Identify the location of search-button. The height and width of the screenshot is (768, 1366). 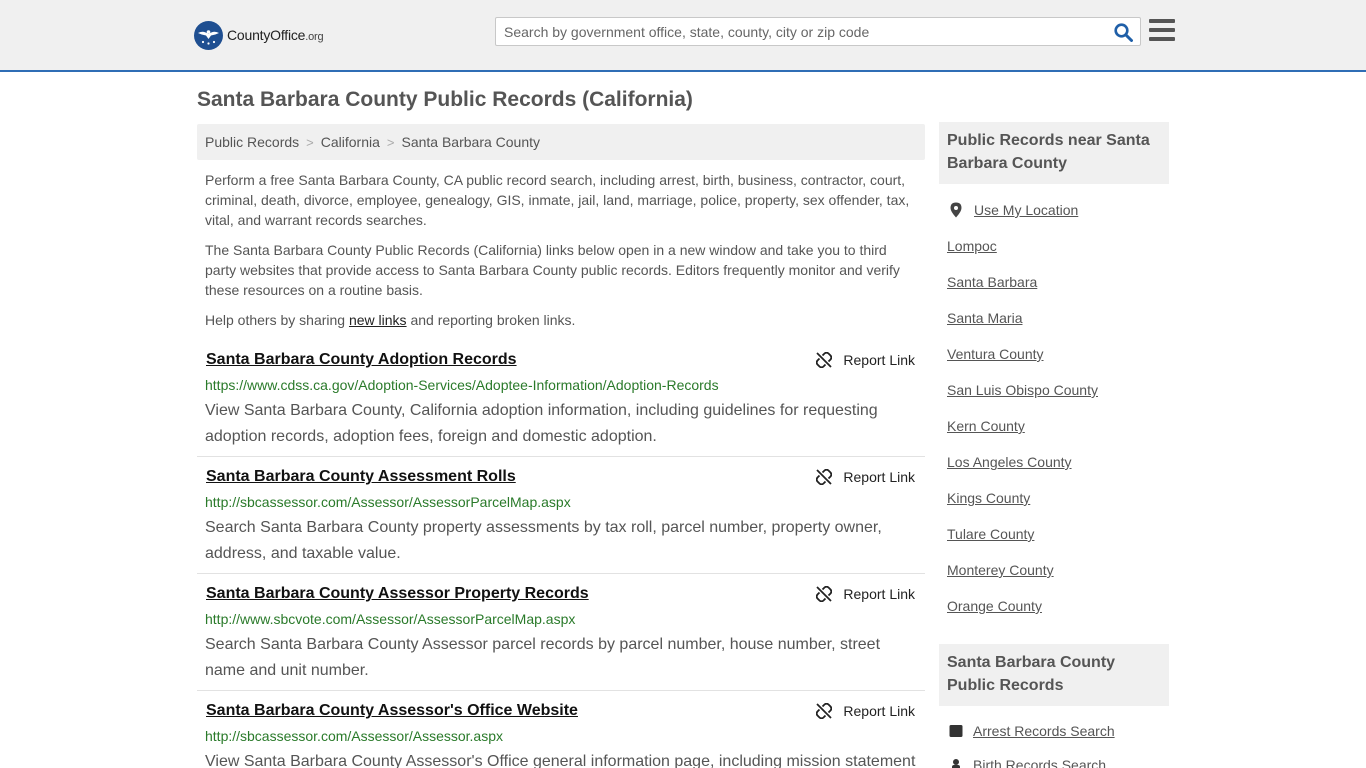
(1123, 32).